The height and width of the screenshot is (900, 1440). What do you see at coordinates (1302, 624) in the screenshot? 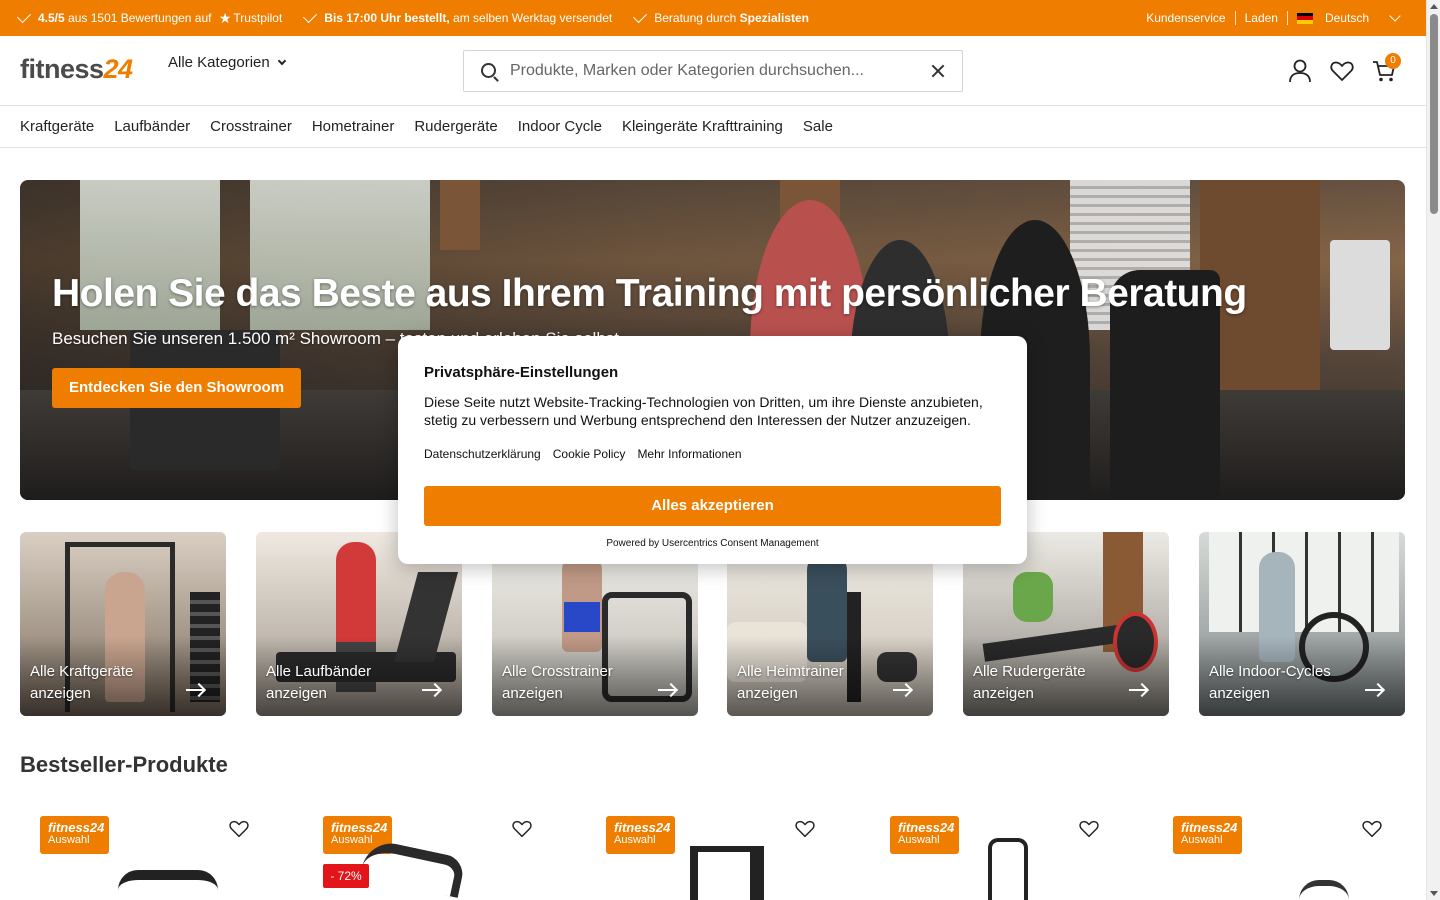
I see `category-tile-indoor-cycles: Alle Indoor-Cycles anzeigen` at bounding box center [1302, 624].